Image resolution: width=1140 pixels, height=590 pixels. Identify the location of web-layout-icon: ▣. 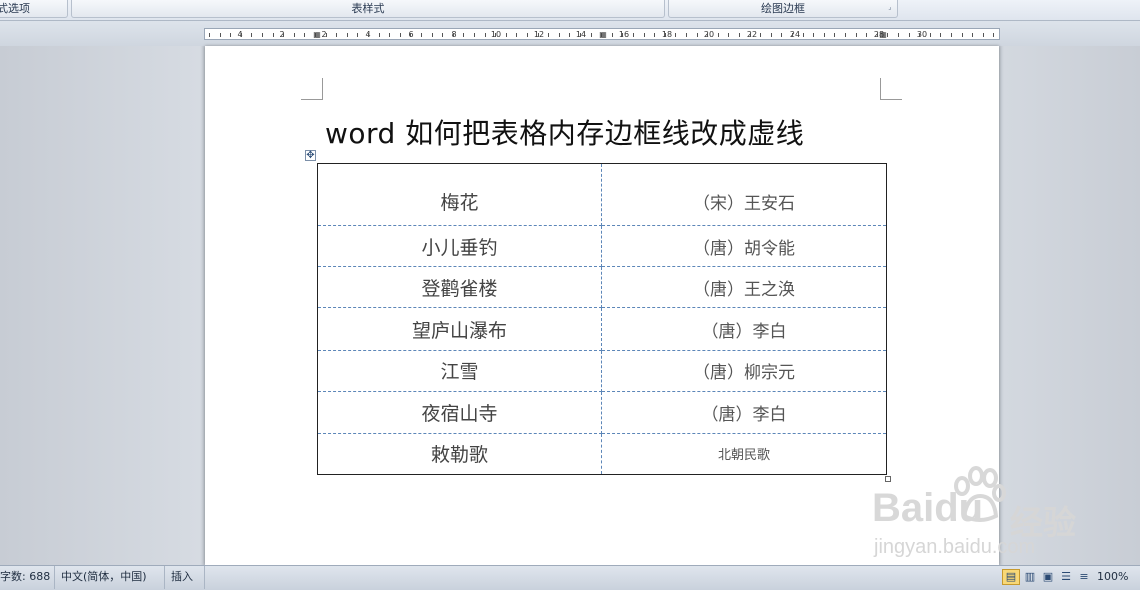
(1048, 577).